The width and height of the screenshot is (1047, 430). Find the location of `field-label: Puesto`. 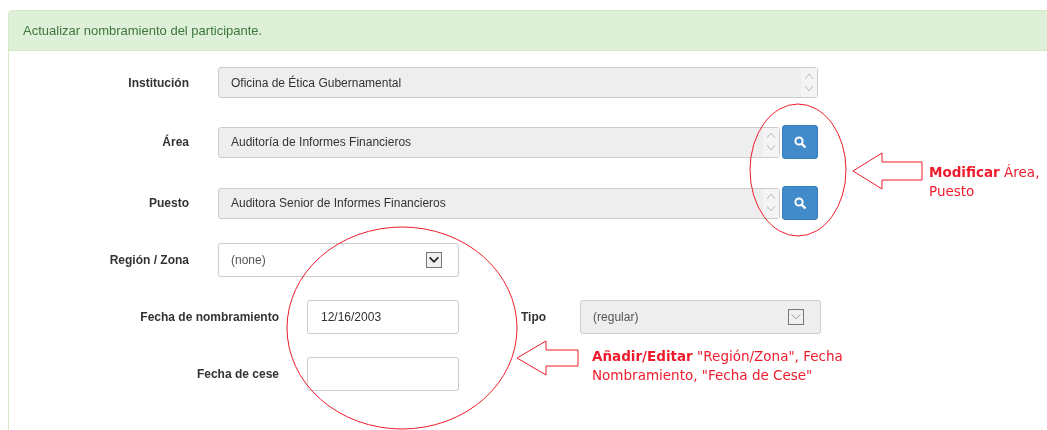

field-label: Puesto is located at coordinates (168, 203).